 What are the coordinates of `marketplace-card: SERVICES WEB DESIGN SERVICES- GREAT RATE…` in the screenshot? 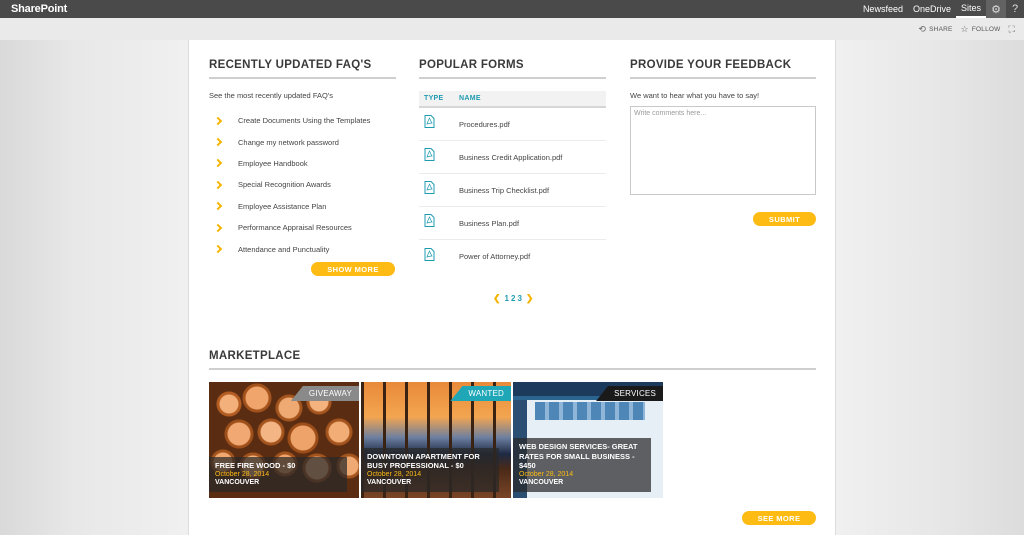 It's located at (588, 440).